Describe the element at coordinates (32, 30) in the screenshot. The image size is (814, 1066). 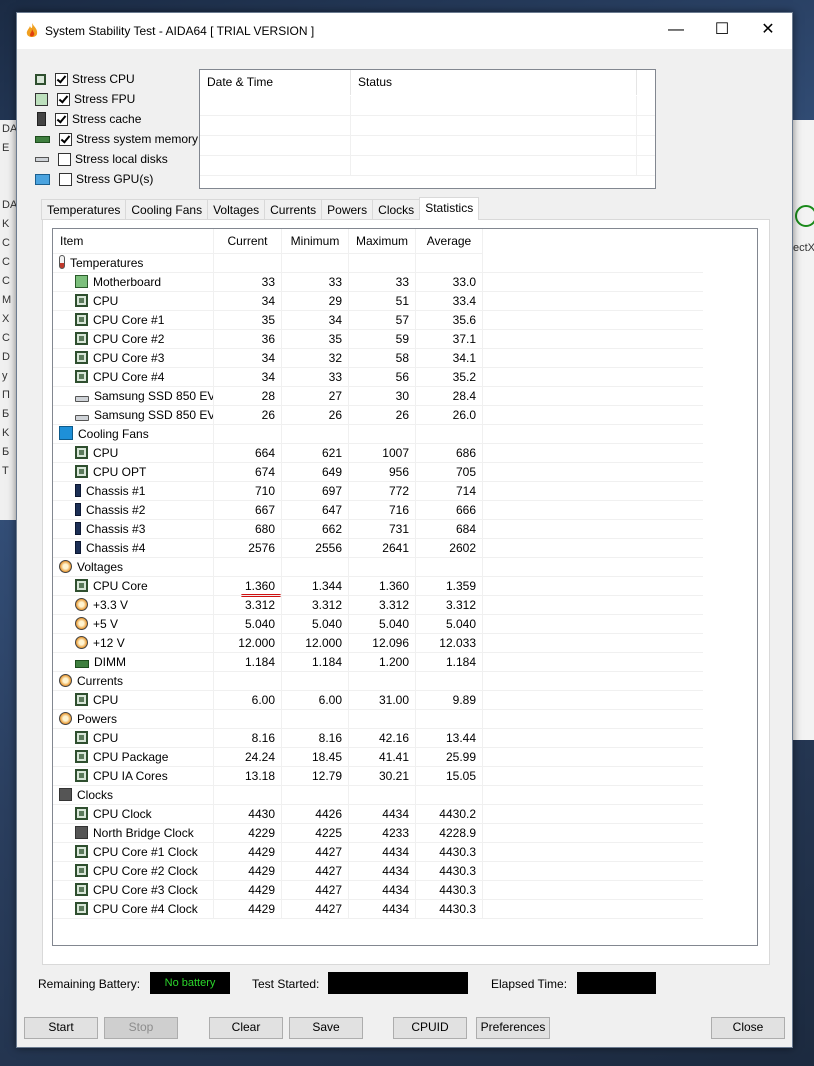
I see `flame-icon` at that location.